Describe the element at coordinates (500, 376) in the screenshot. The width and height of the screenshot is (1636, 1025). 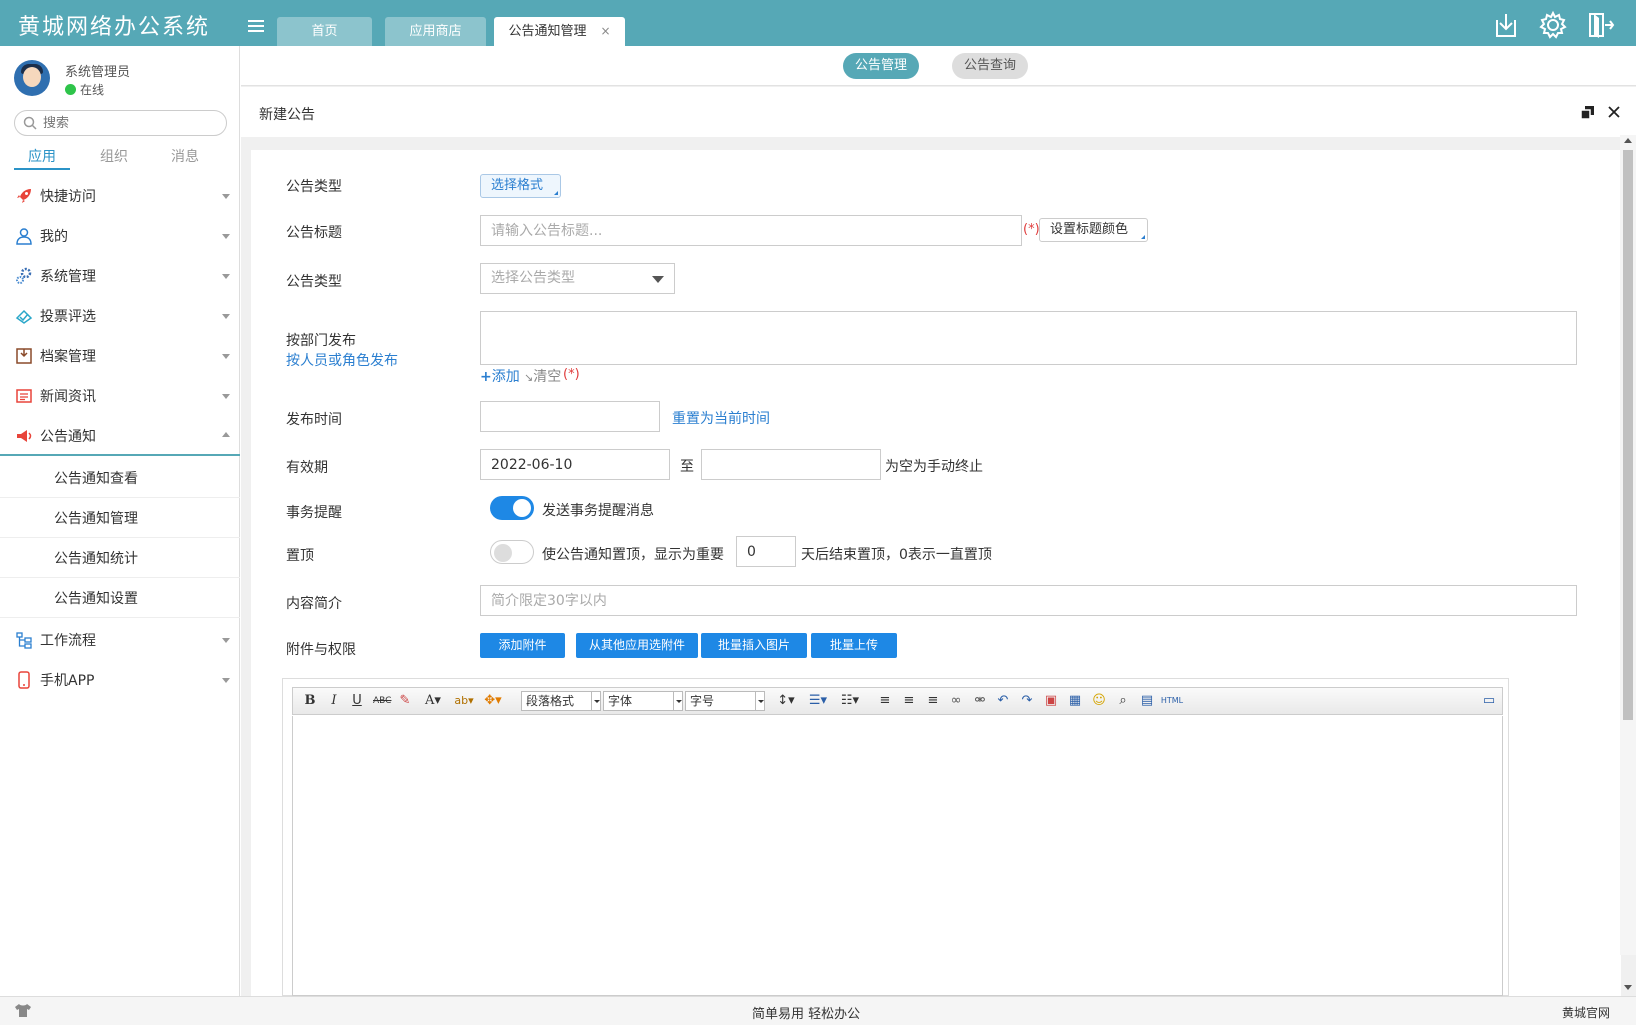
I see `add-link: +添加` at that location.